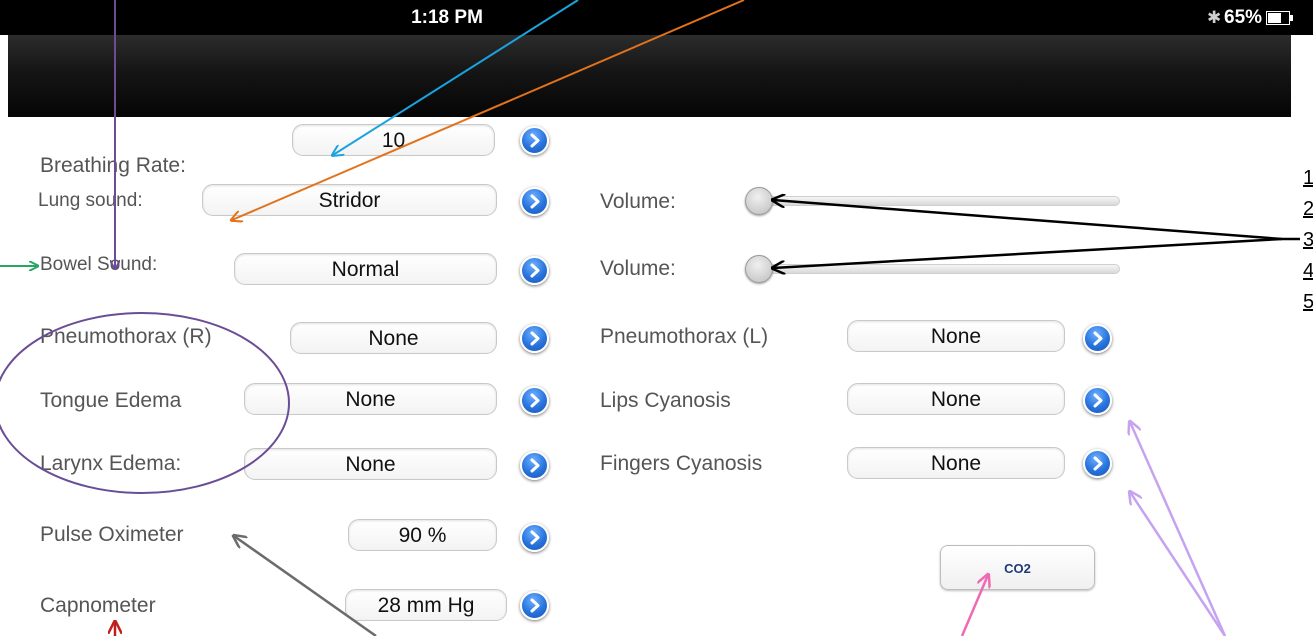 This screenshot has height=636, width=1313. What do you see at coordinates (638, 201) in the screenshot?
I see `lung-volume-label: Volume:` at bounding box center [638, 201].